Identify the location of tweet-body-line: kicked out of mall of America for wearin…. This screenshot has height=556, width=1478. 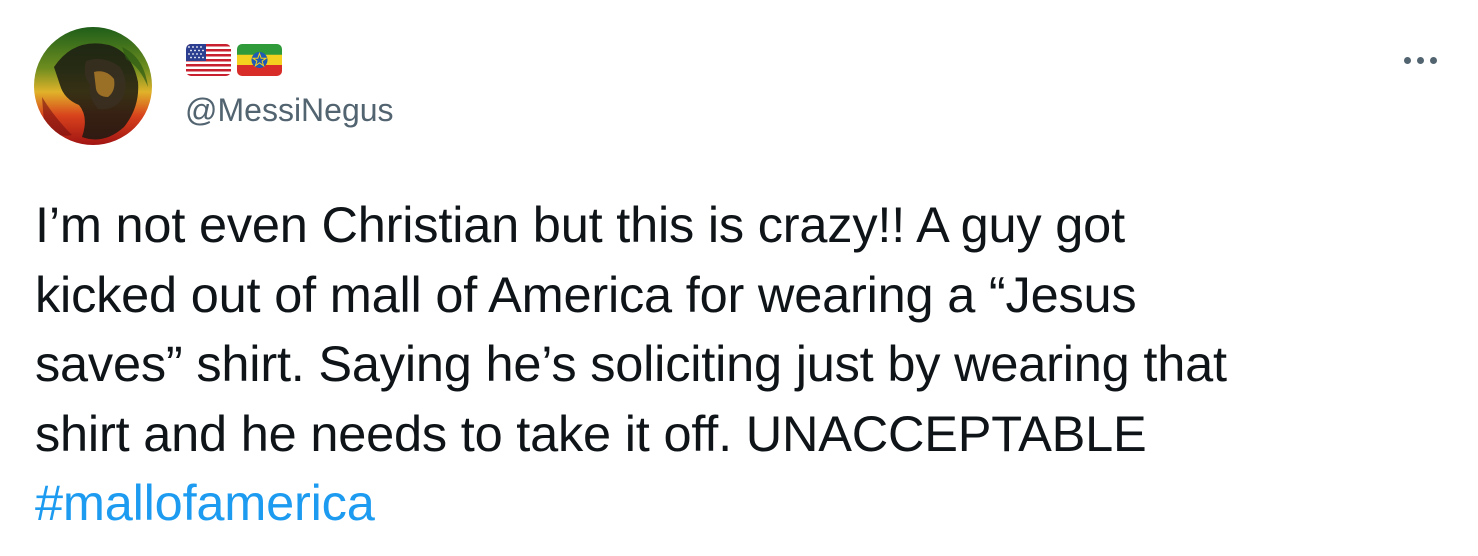
(586, 294).